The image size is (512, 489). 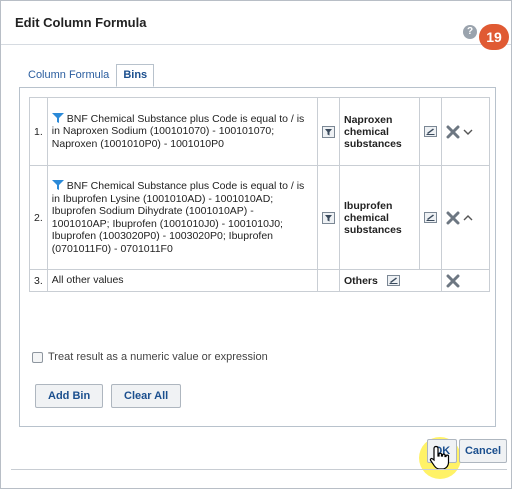 I want to click on bin-name: Naproxen chemical substances, so click(x=373, y=132).